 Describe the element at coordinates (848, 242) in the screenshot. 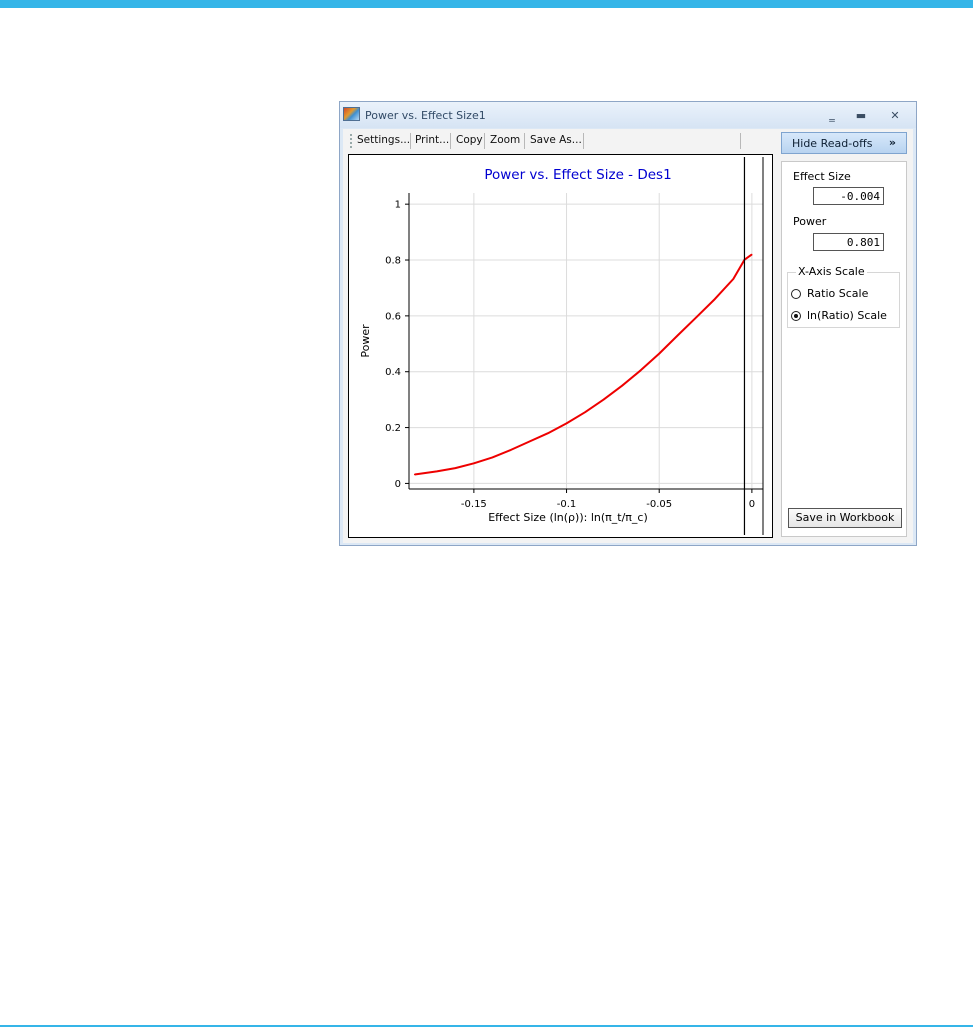

I see `power-field: 0.801` at that location.